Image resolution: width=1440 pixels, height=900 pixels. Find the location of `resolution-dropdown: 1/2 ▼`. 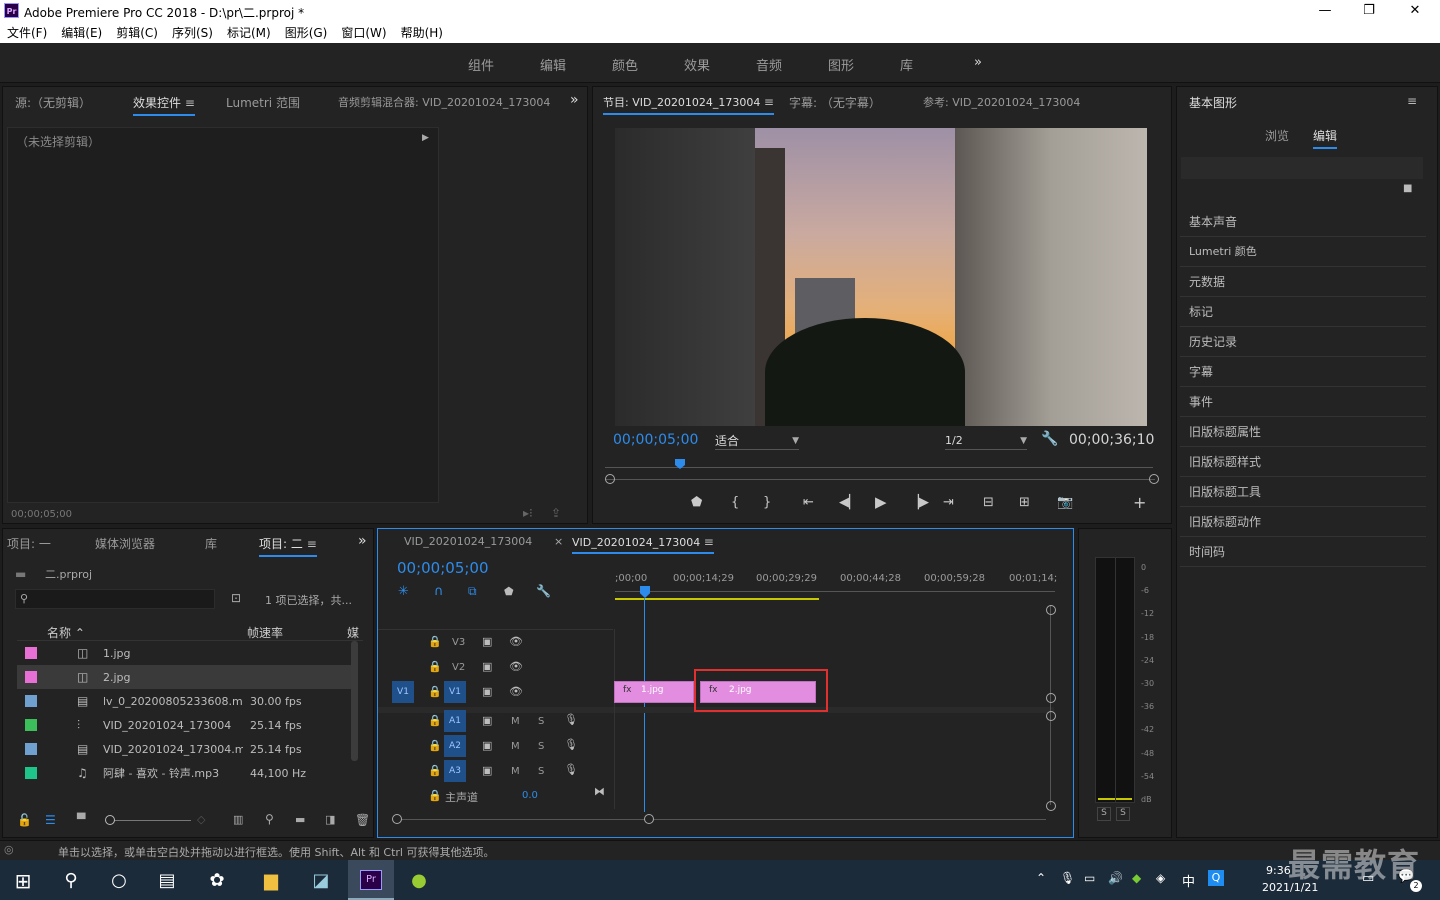

resolution-dropdown: 1/2 ▼ is located at coordinates (986, 441).